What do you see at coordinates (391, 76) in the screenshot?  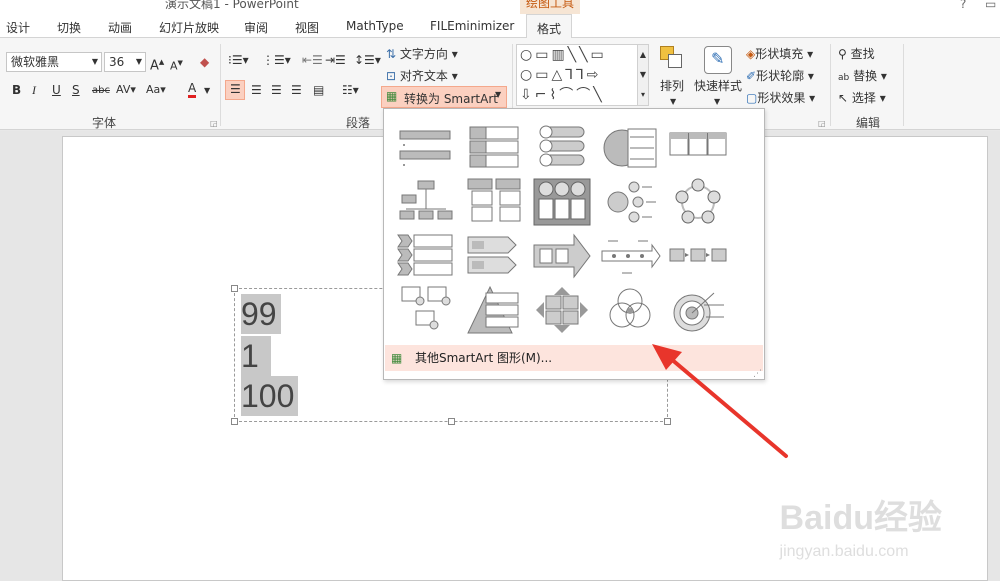 I see `align-text-icon: ⊡` at bounding box center [391, 76].